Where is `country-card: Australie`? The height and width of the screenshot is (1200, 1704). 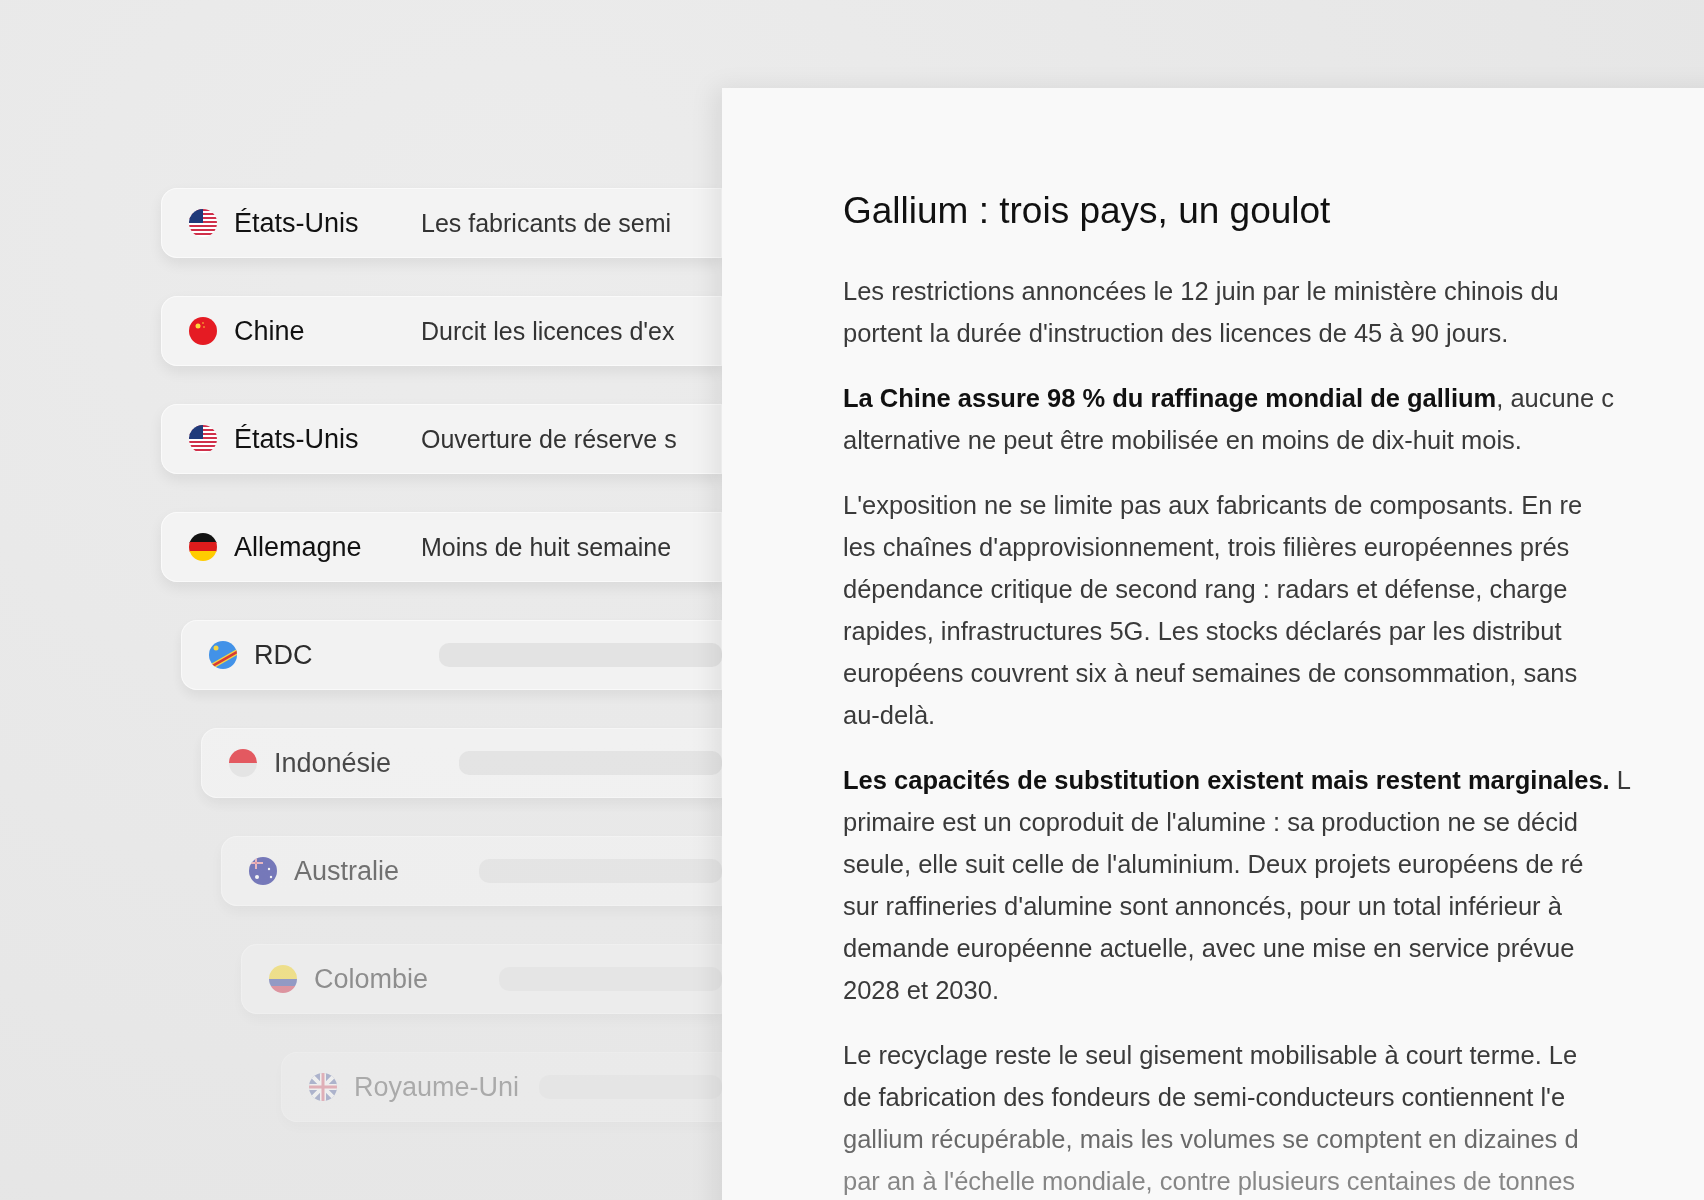 country-card: Australie is located at coordinates (471, 871).